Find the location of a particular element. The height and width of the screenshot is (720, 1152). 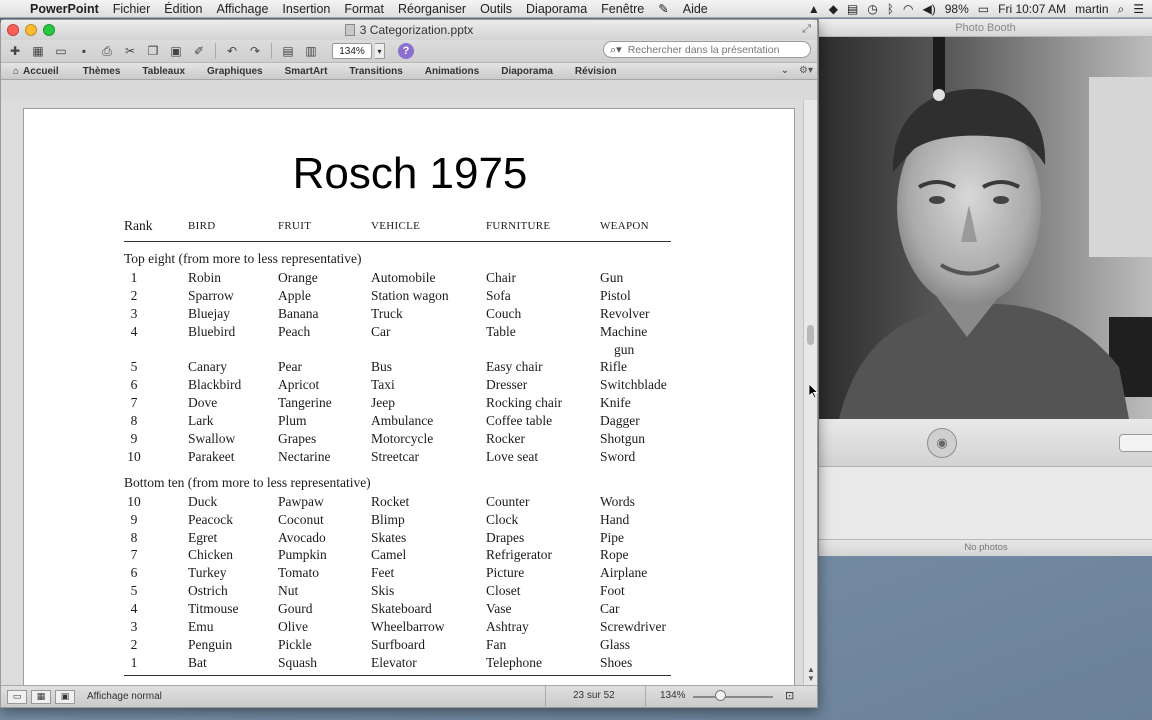

vehicle-cell: Skateboard is located at coordinates (401, 609).